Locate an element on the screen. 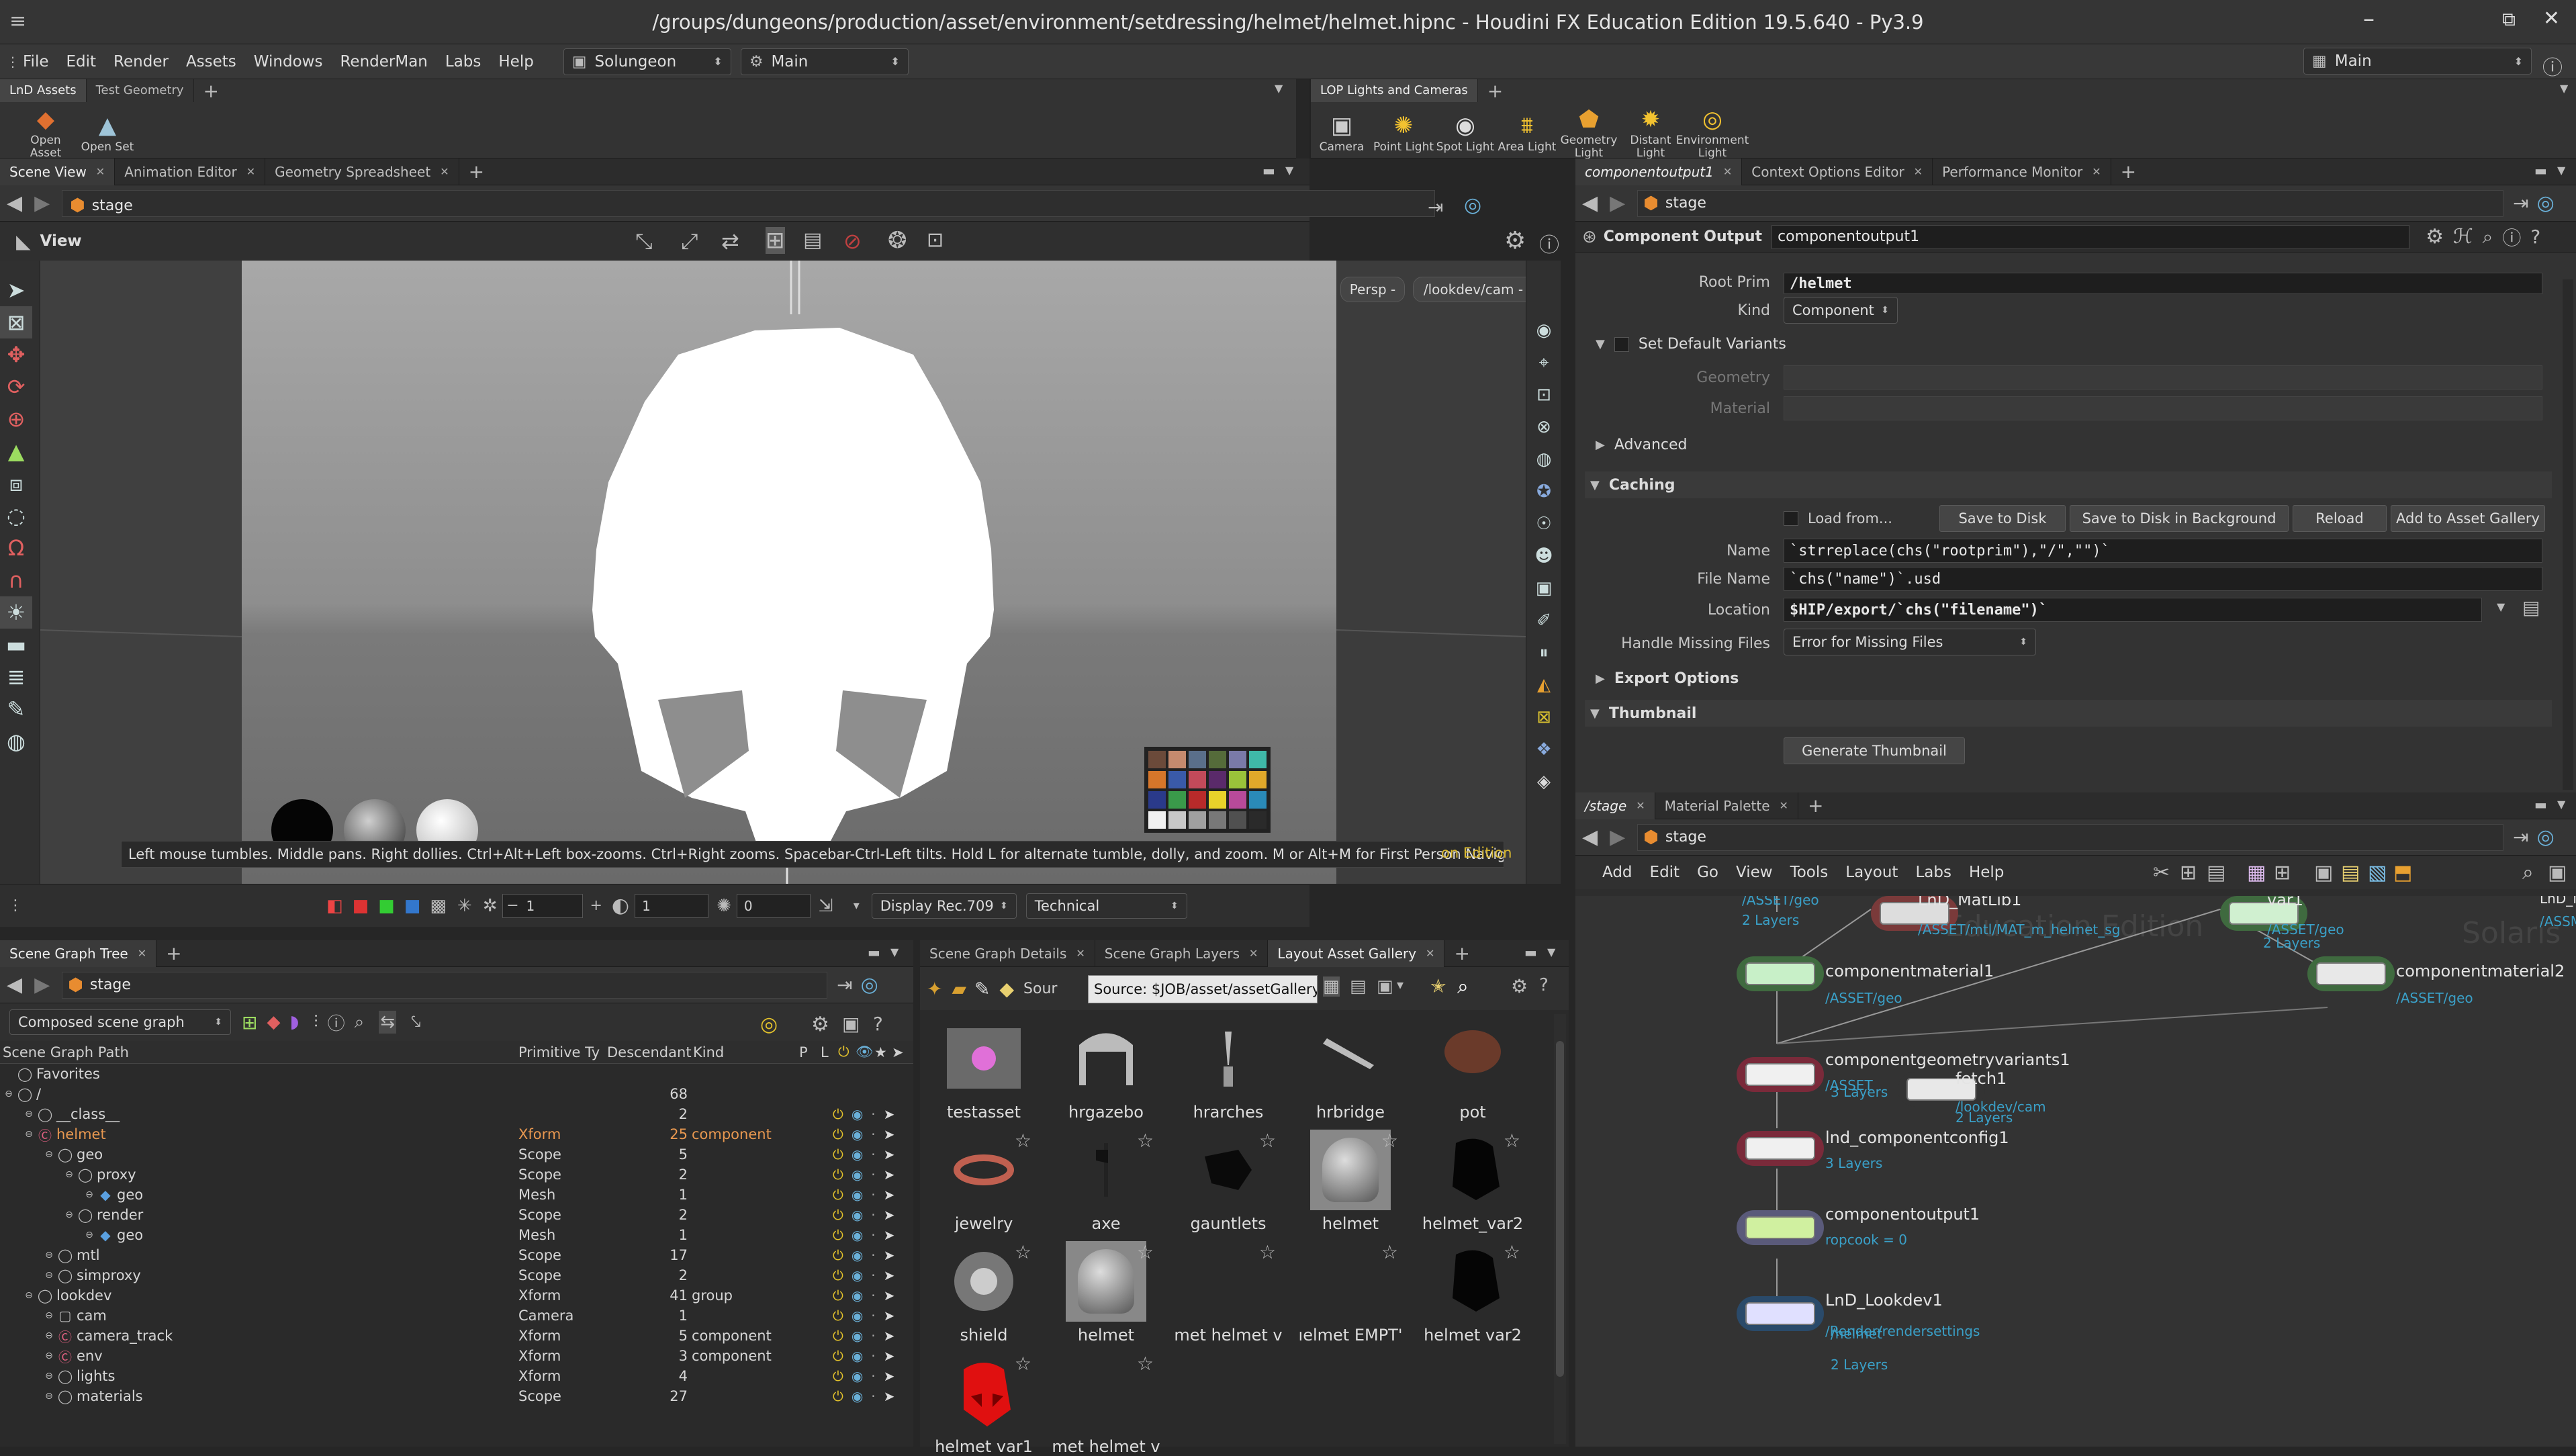 This screenshot has height=1456, width=2576. pause-icon: ⏸ is located at coordinates (1543, 653).